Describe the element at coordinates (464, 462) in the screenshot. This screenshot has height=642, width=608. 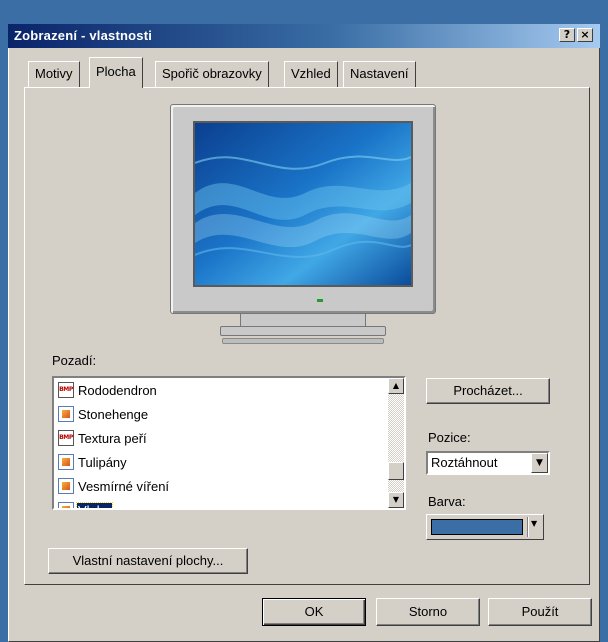
I see `position-selected-value: Roztáhnout` at that location.